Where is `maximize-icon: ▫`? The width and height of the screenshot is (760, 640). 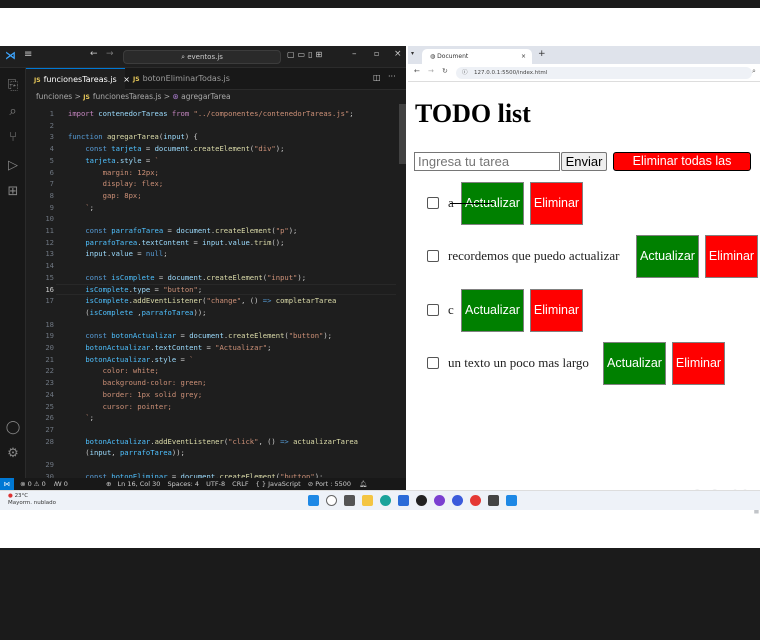
maximize-icon: ▫ is located at coordinates (376, 53).